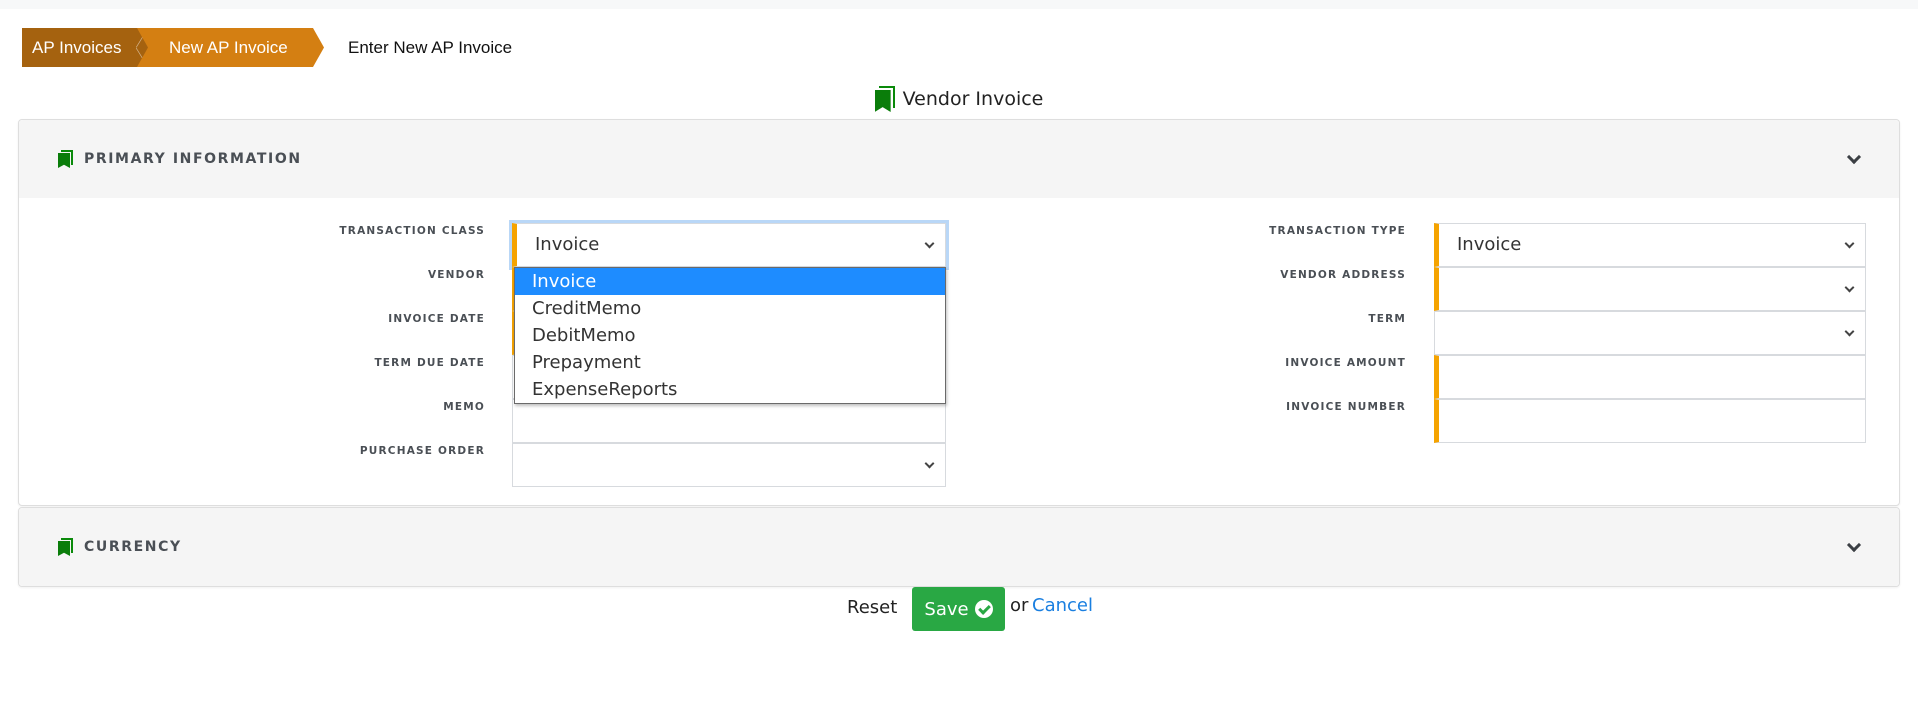 The height and width of the screenshot is (705, 1918). Describe the element at coordinates (730, 308) in the screenshot. I see `option-credit-memo: CreditMemo` at that location.